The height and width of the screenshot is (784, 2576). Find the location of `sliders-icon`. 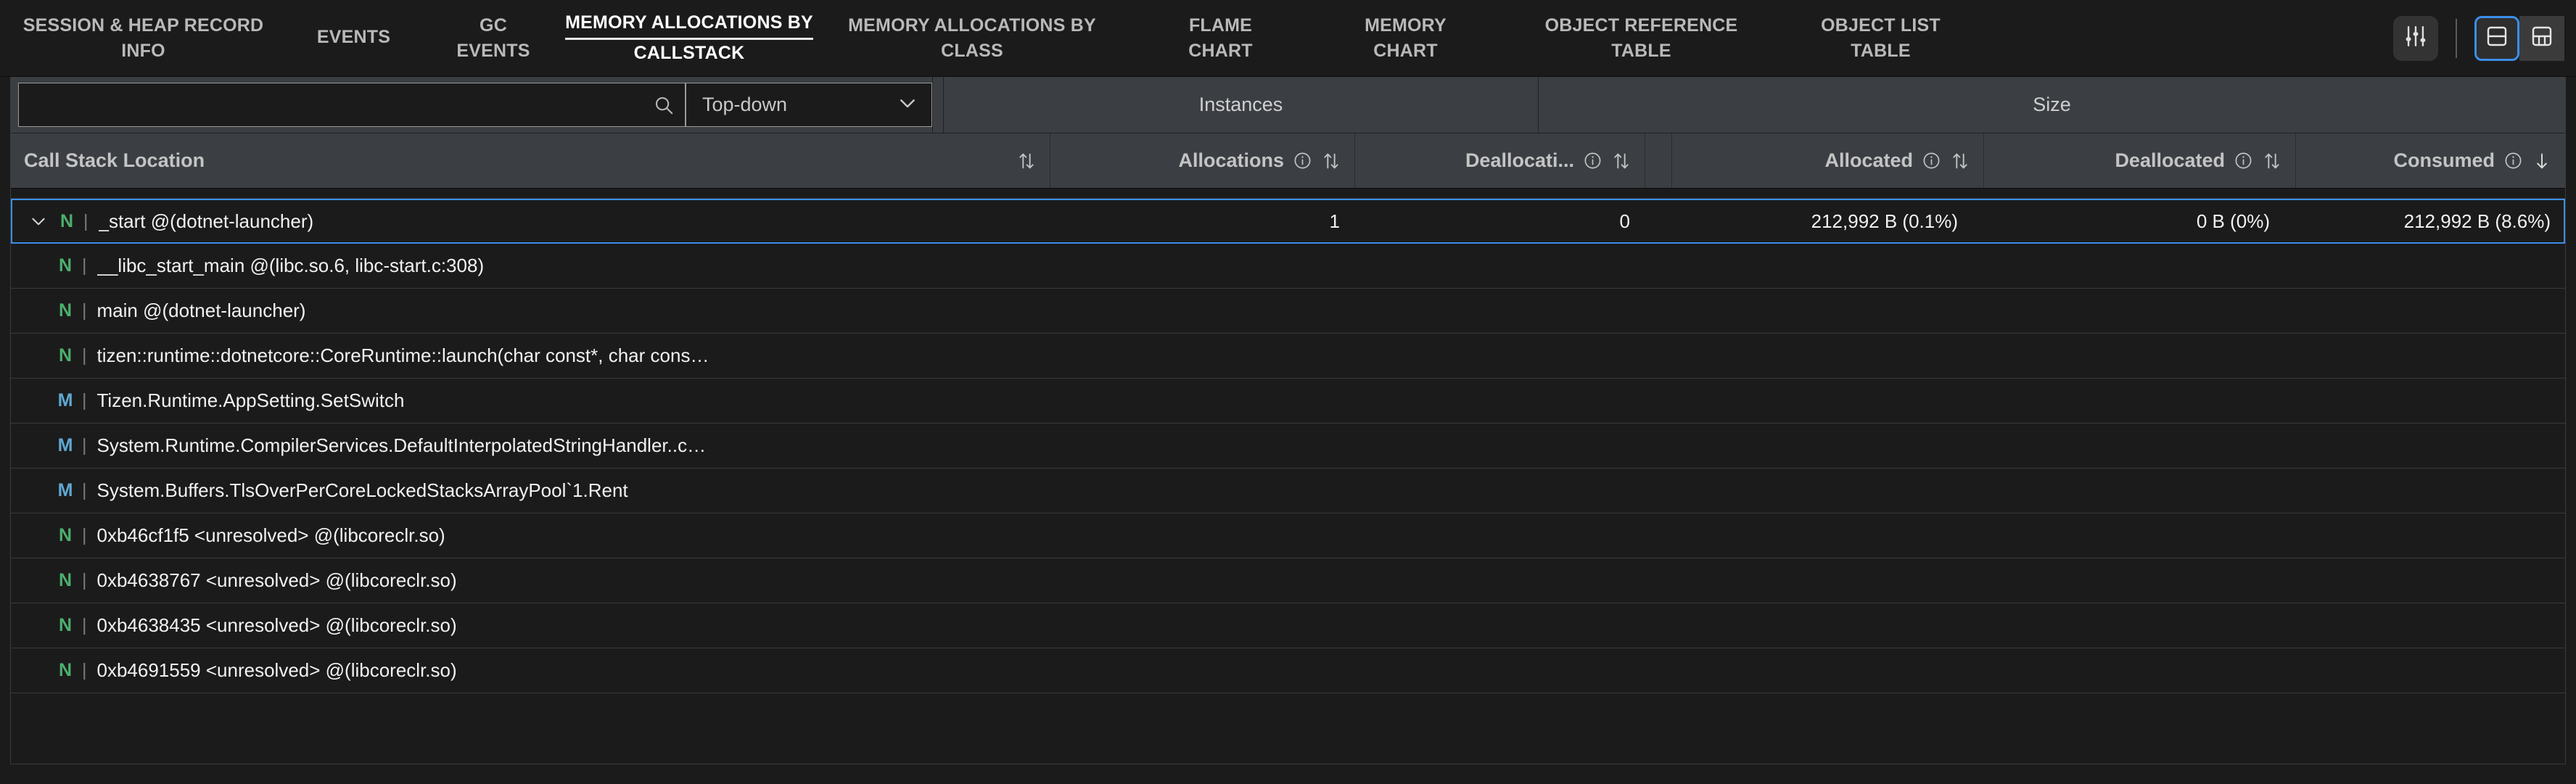

sliders-icon is located at coordinates (2415, 38).